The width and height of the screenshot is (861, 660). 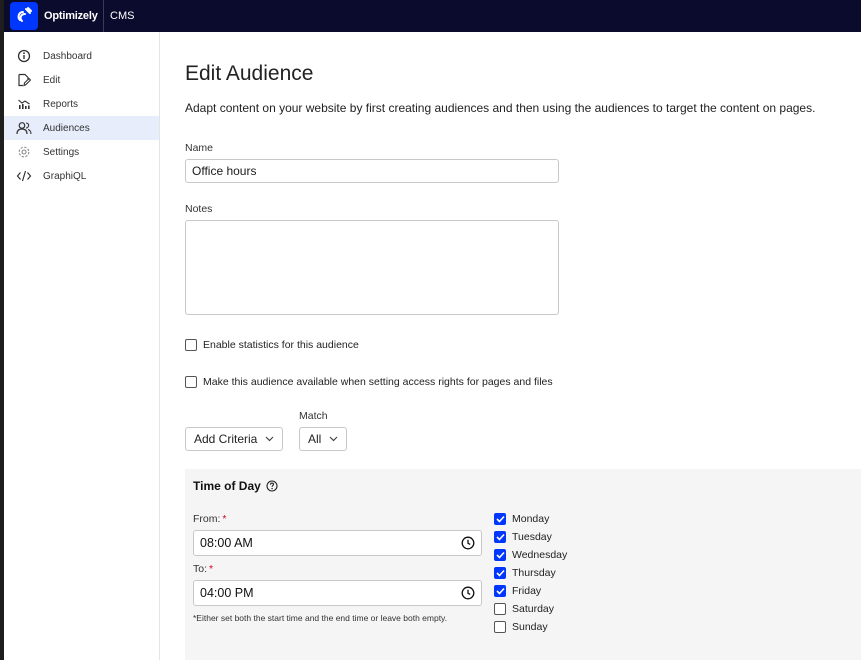 What do you see at coordinates (315, 439) in the screenshot?
I see `match-value: All` at bounding box center [315, 439].